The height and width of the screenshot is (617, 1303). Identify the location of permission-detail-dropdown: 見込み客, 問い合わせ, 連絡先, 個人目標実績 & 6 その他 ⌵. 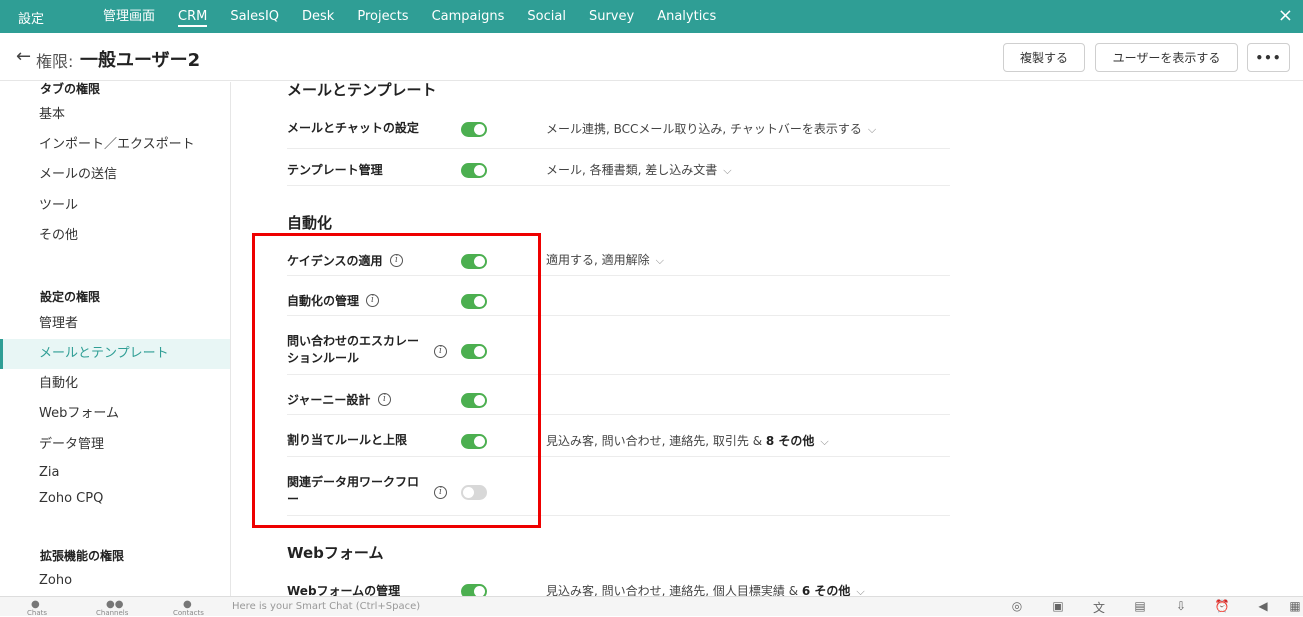
(705, 589).